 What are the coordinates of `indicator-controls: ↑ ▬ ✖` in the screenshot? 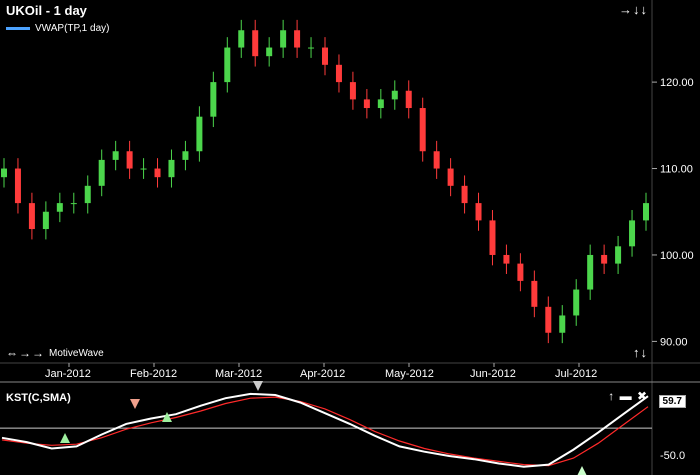 It's located at (628, 396).